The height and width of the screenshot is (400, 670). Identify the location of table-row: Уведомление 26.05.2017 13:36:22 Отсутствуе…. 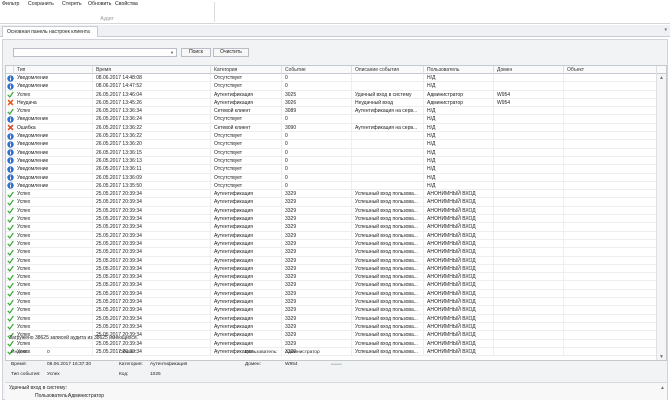
(331, 136).